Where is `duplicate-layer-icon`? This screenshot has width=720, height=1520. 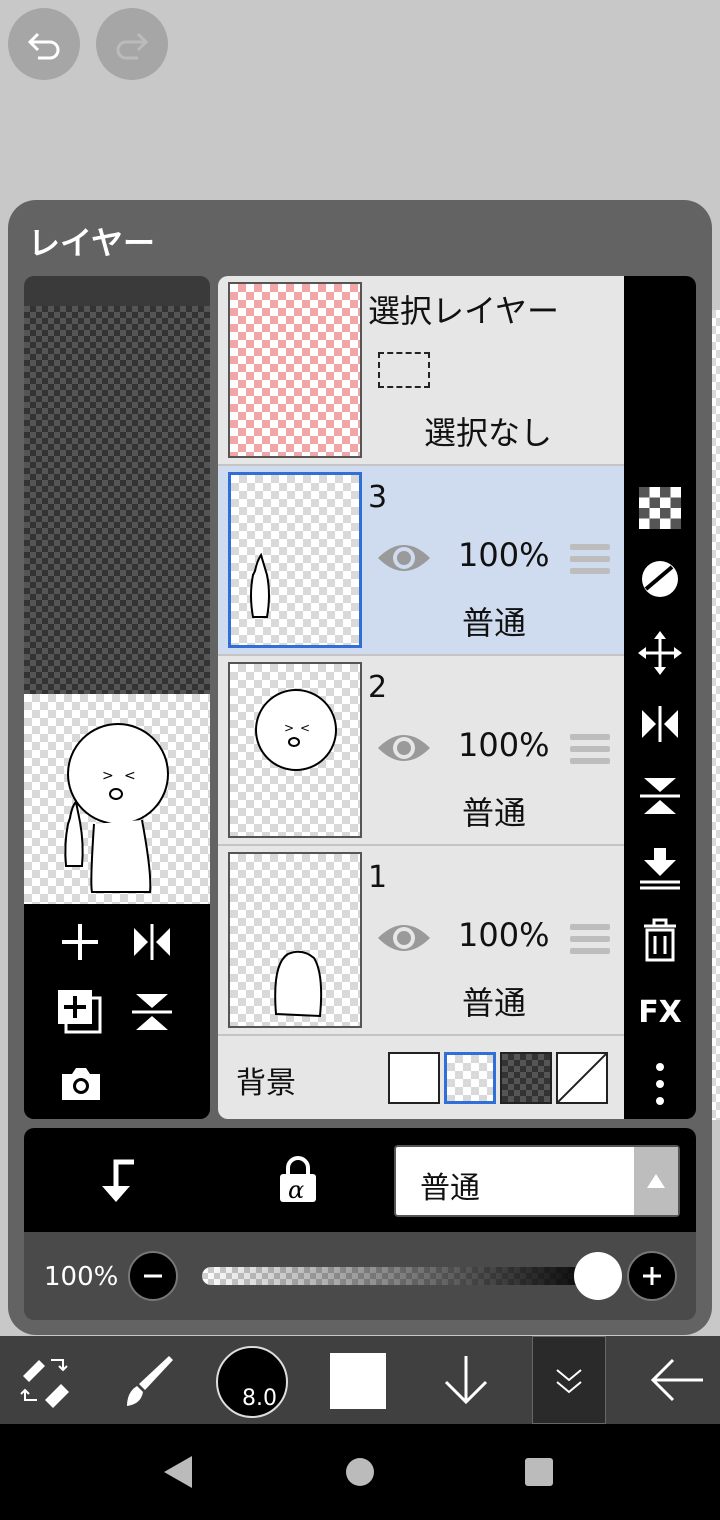 duplicate-layer-icon is located at coordinates (80, 1012).